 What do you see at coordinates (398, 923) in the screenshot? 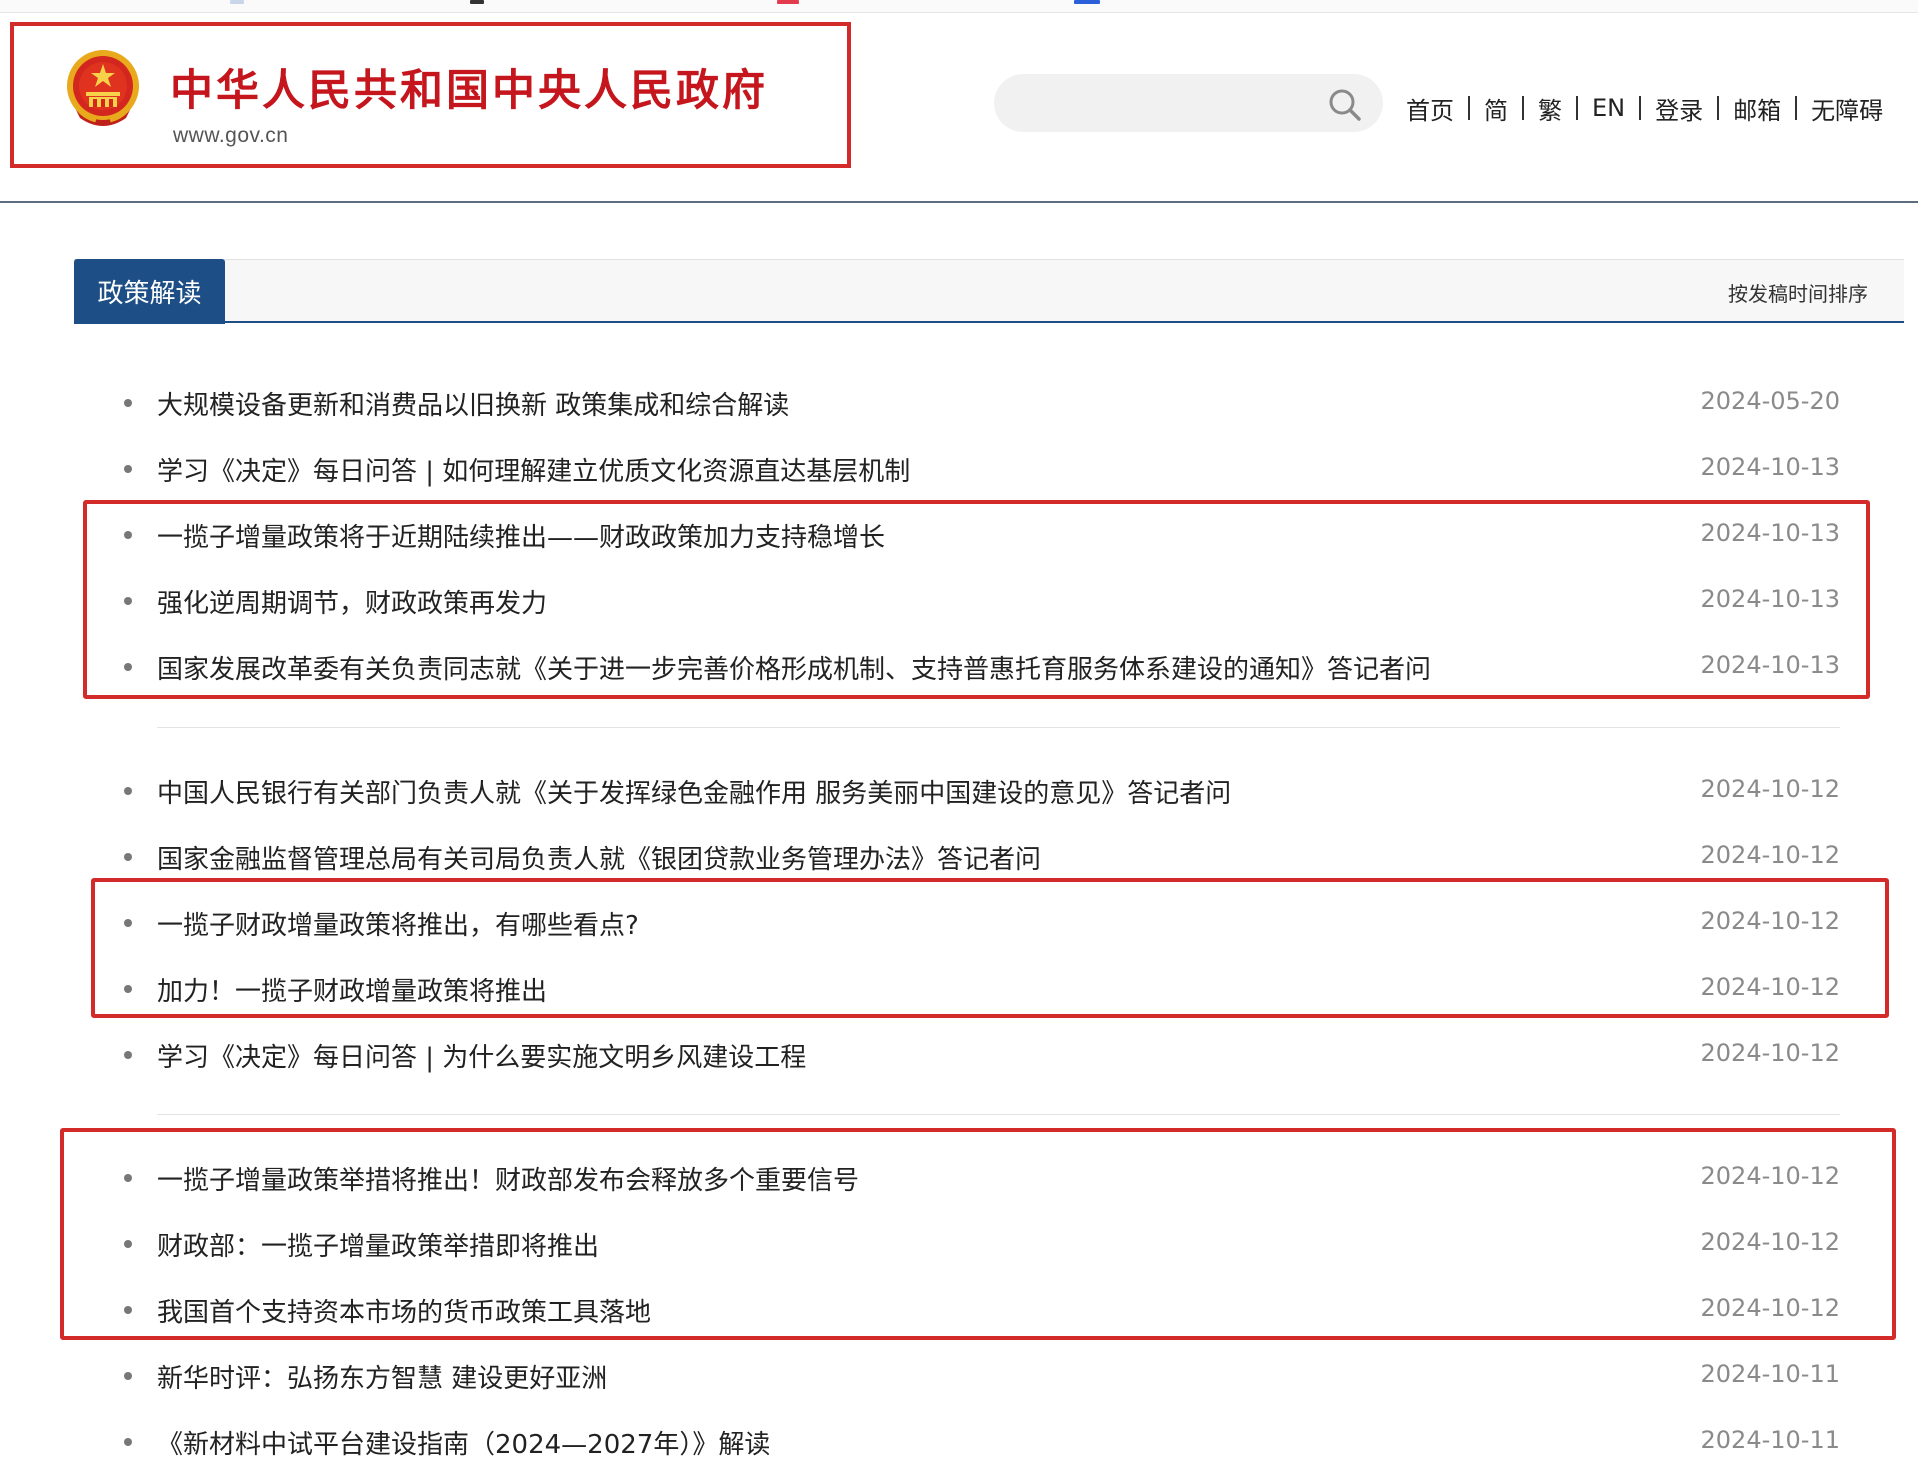
I see `article-link: 一揽子财政增量政策将推出，有哪些看点?` at bounding box center [398, 923].